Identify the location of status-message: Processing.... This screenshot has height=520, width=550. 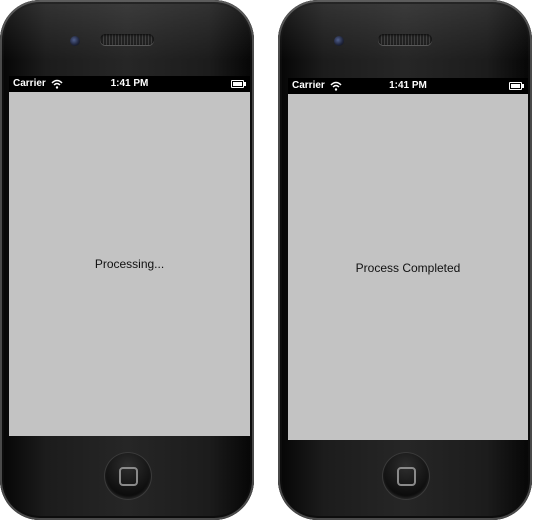
(129, 264).